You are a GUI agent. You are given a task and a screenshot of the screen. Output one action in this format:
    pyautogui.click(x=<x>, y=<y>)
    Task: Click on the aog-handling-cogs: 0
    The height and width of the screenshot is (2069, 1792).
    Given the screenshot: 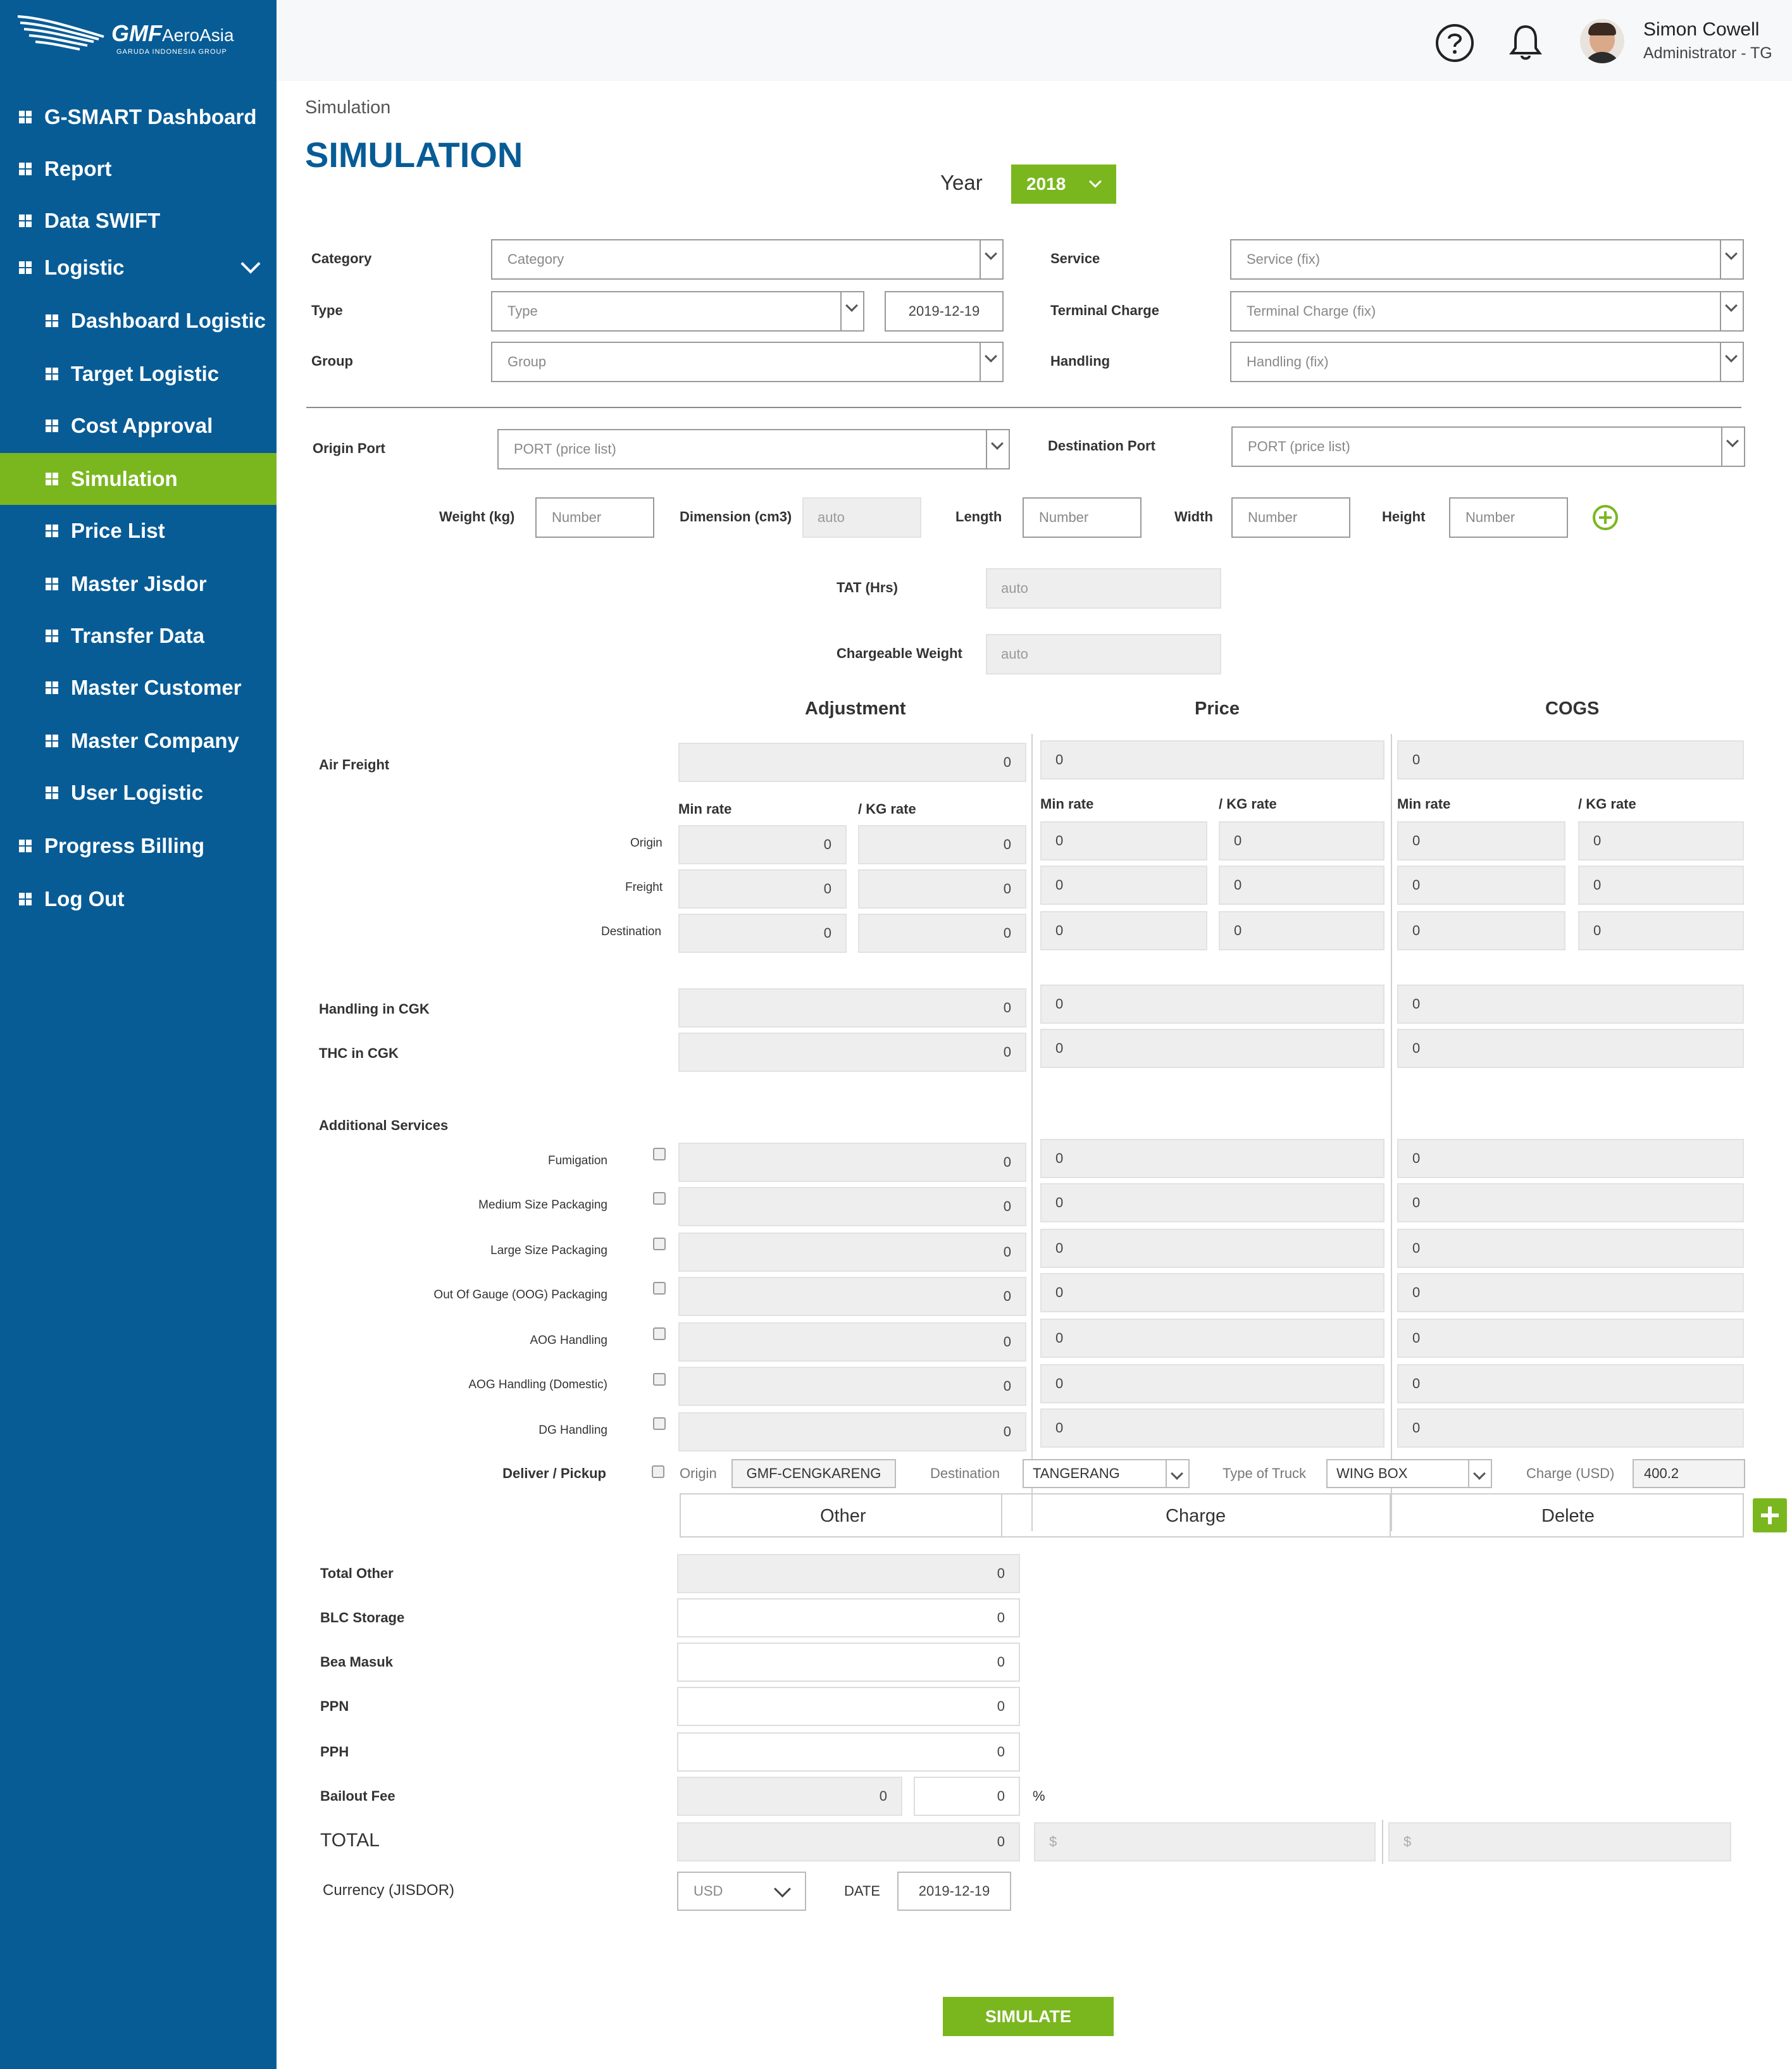 What is the action you would take?
    pyautogui.click(x=1570, y=1338)
    